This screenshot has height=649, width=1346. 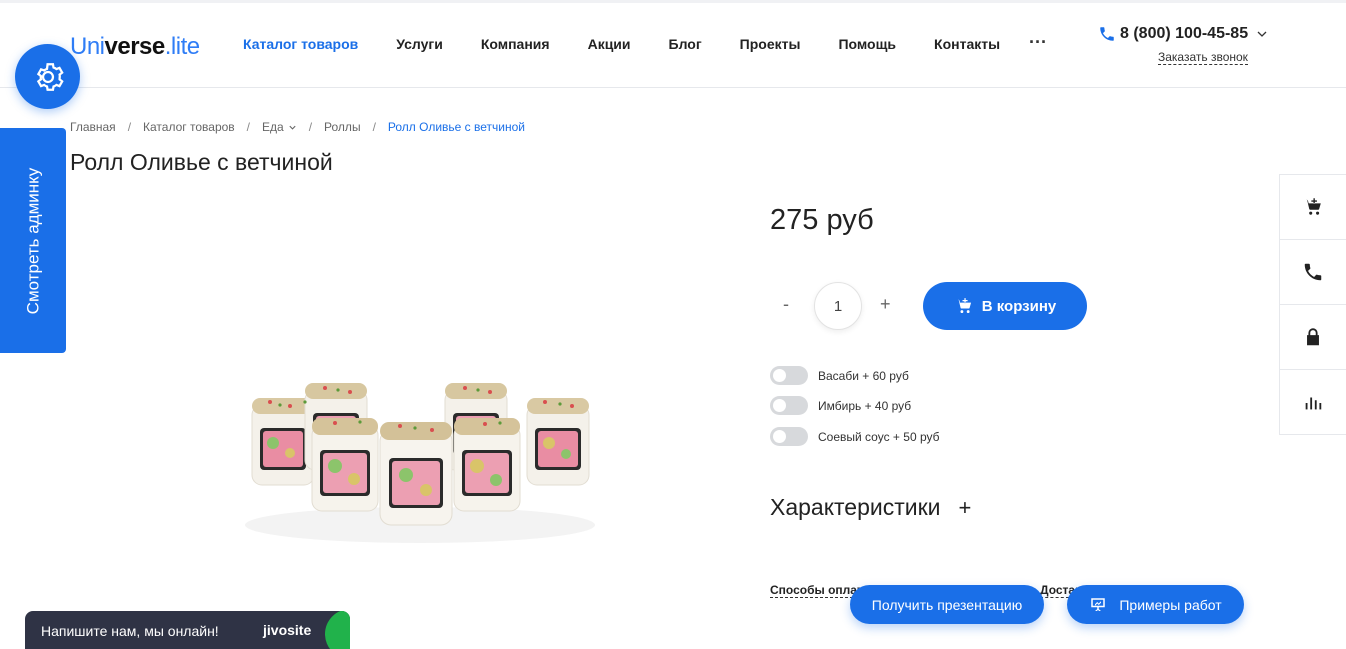 I want to click on characteristics-title: Характеристики, so click(x=855, y=507).